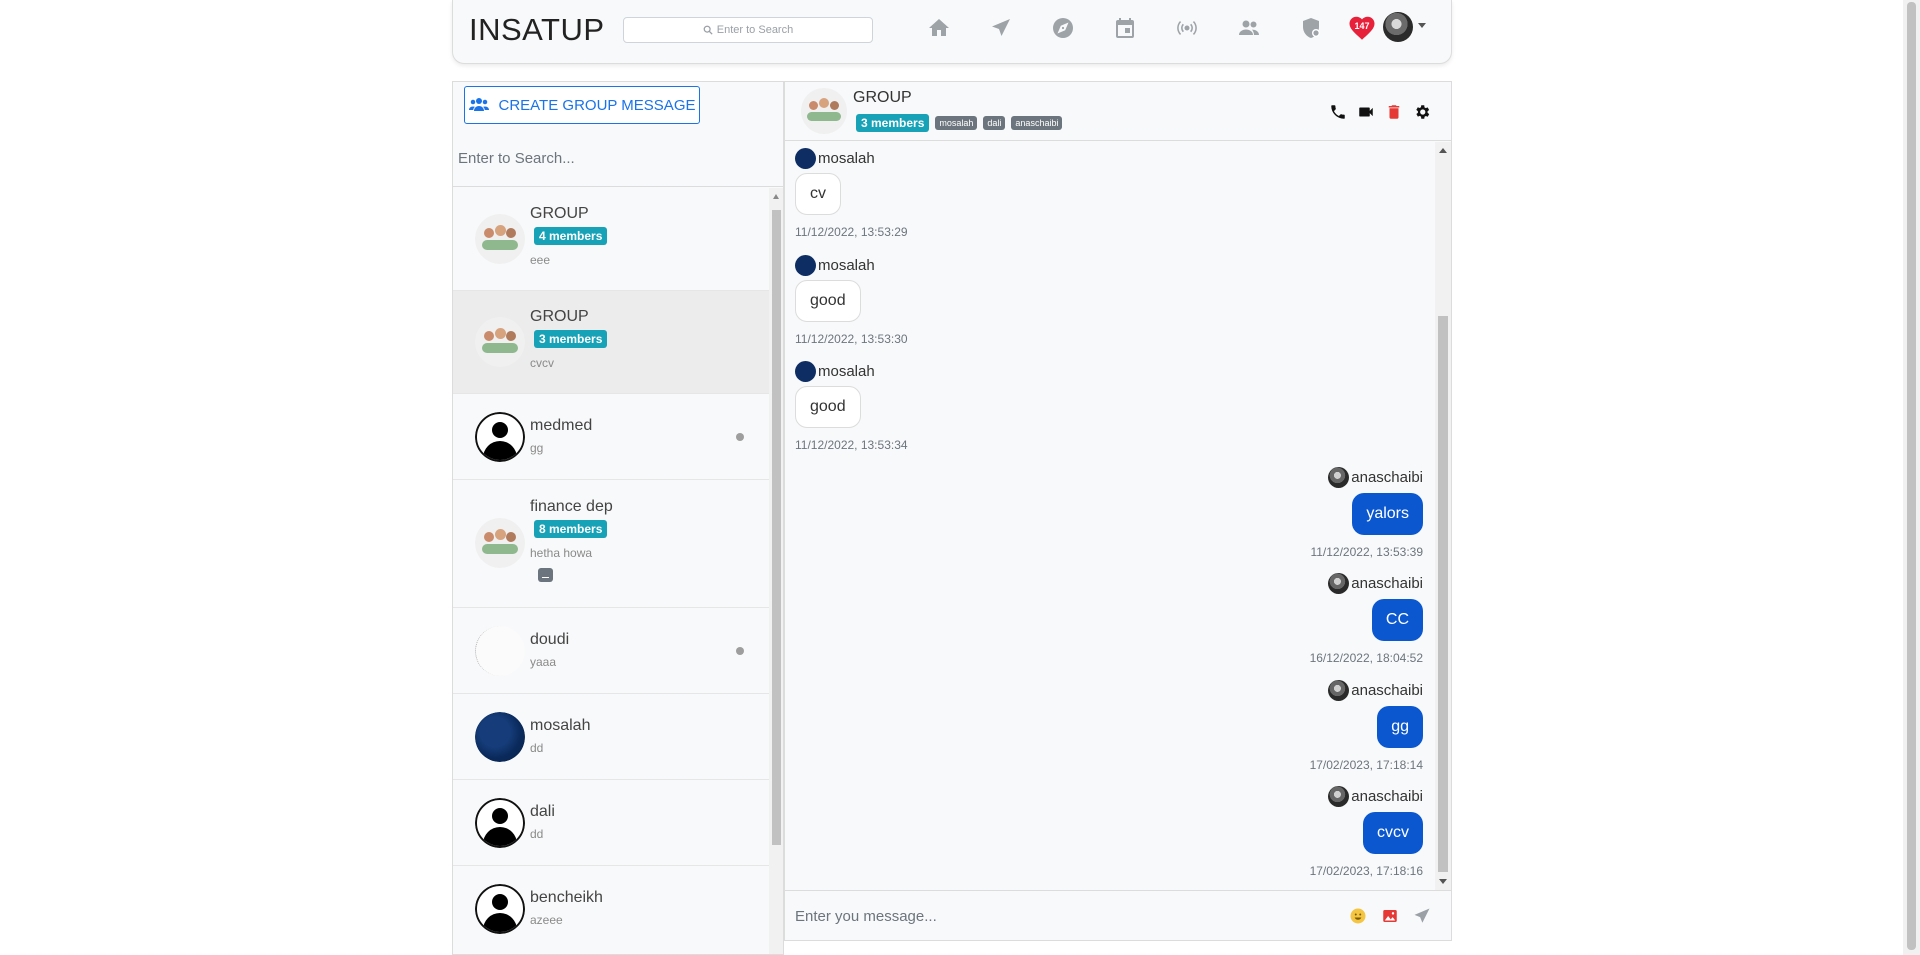 The width and height of the screenshot is (1920, 955). I want to click on image-icon, so click(1390, 916).